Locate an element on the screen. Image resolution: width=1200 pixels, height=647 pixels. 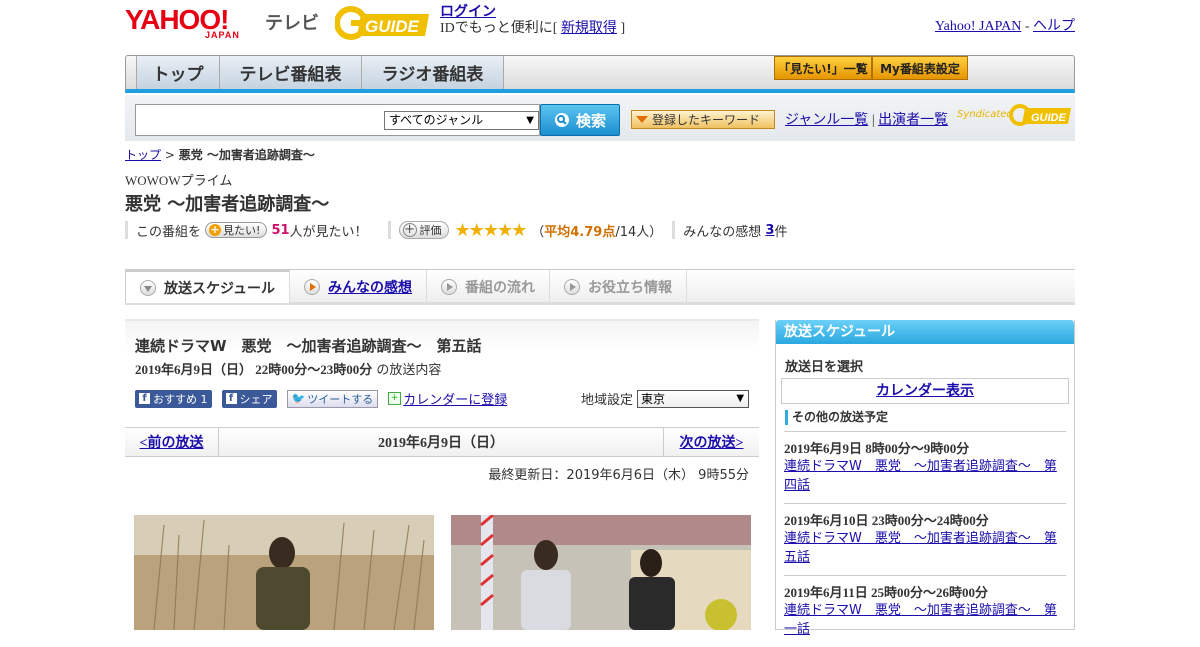
gguide-syndicated-logo: GUIDE is located at coordinates (1040, 115).